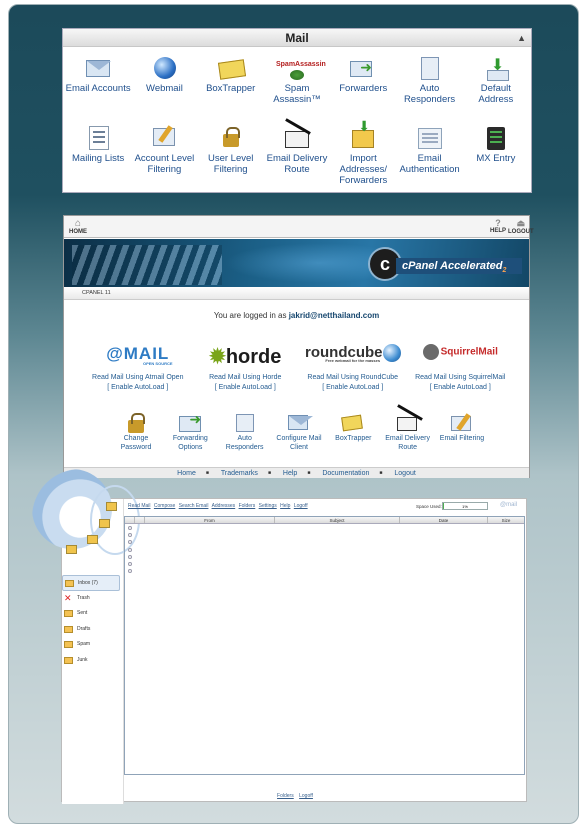  What do you see at coordinates (247, 506) in the screenshot?
I see `nav-folders: Folders` at bounding box center [247, 506].